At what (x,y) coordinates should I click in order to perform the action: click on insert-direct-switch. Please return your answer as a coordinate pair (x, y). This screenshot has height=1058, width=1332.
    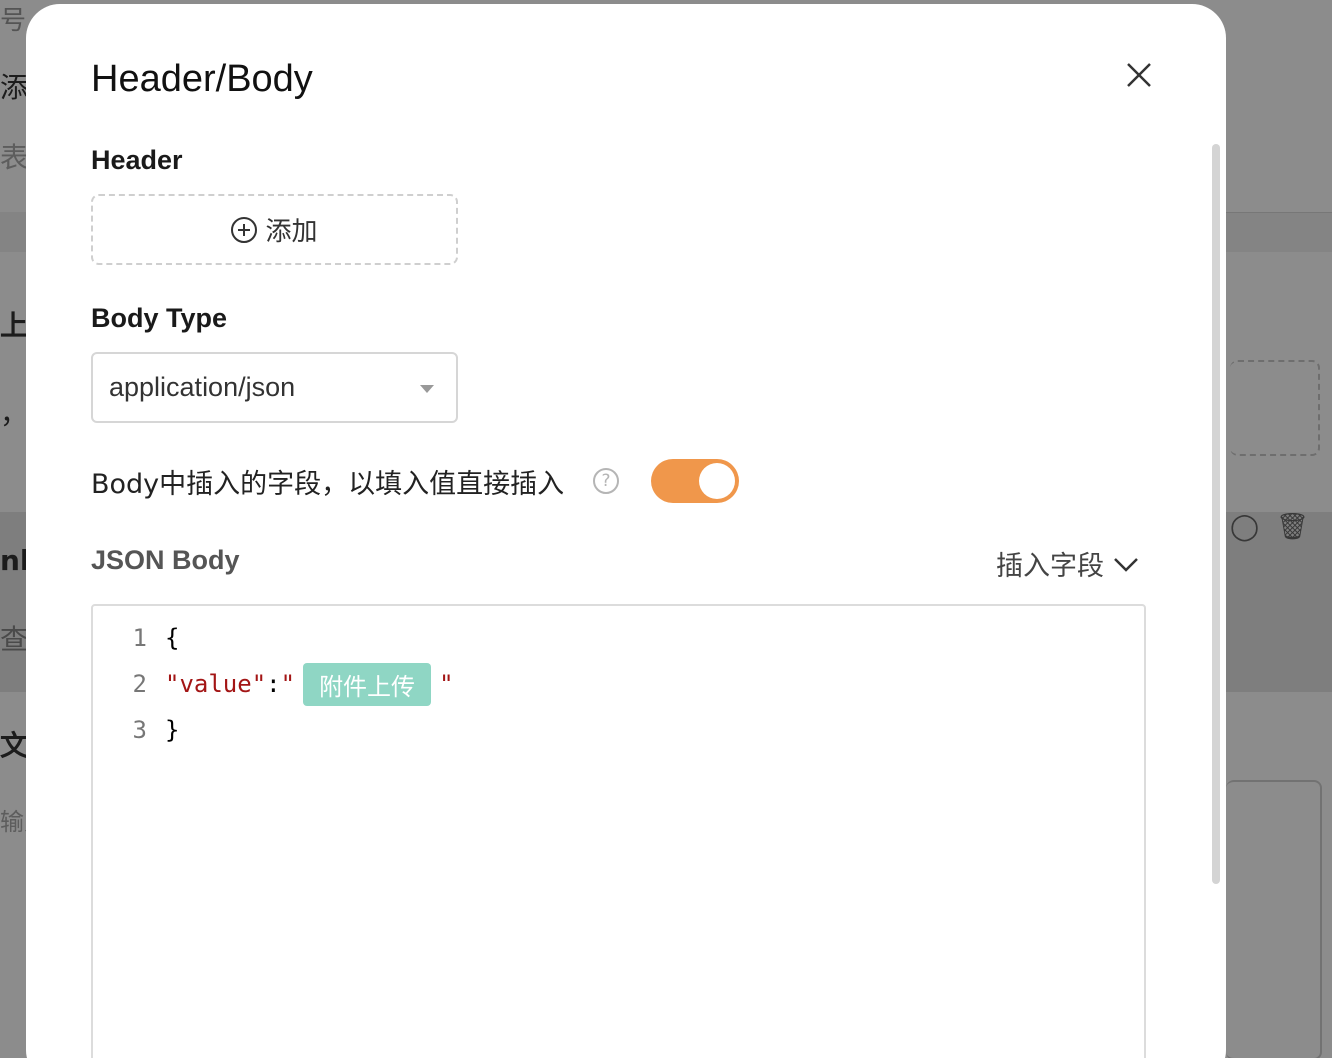
    Looking at the image, I should click on (695, 481).